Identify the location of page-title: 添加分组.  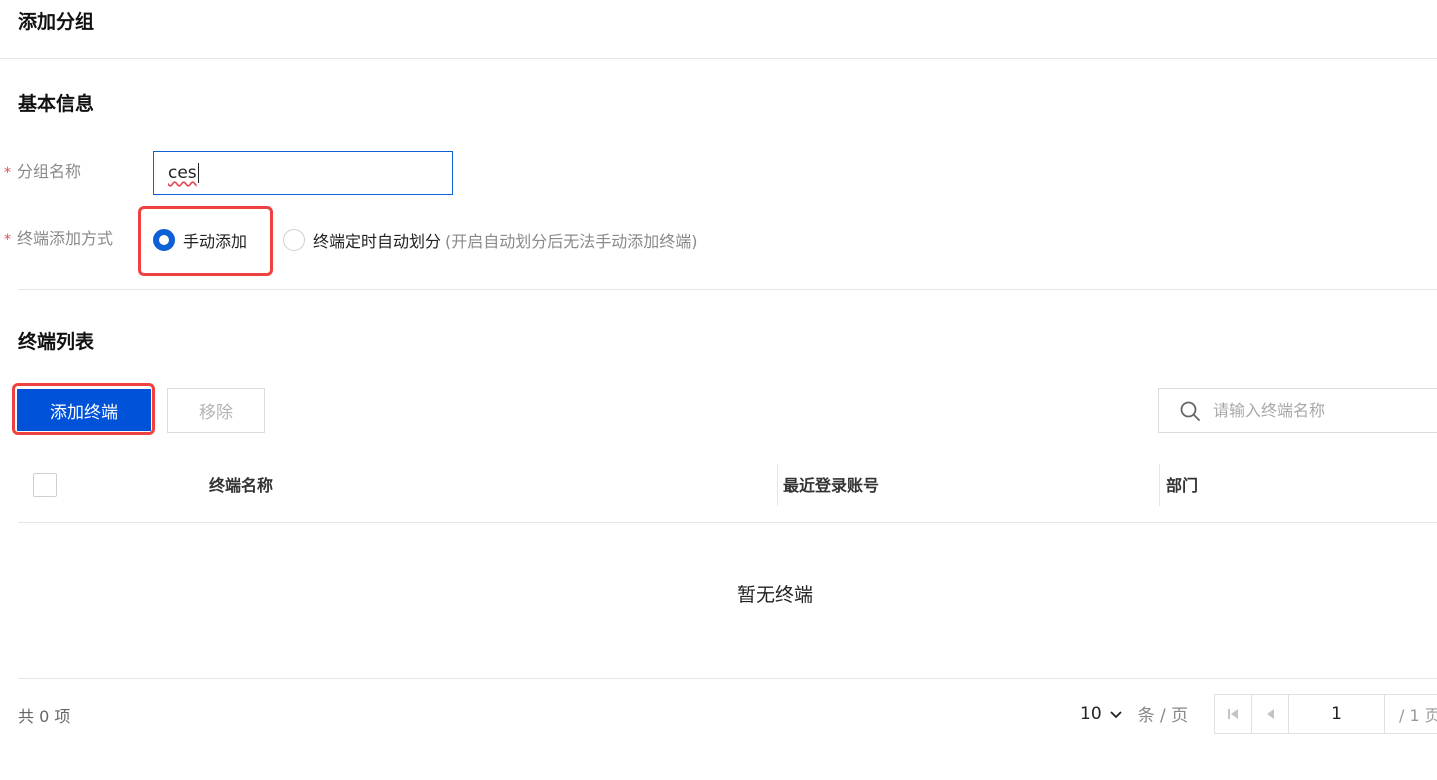
(56, 22).